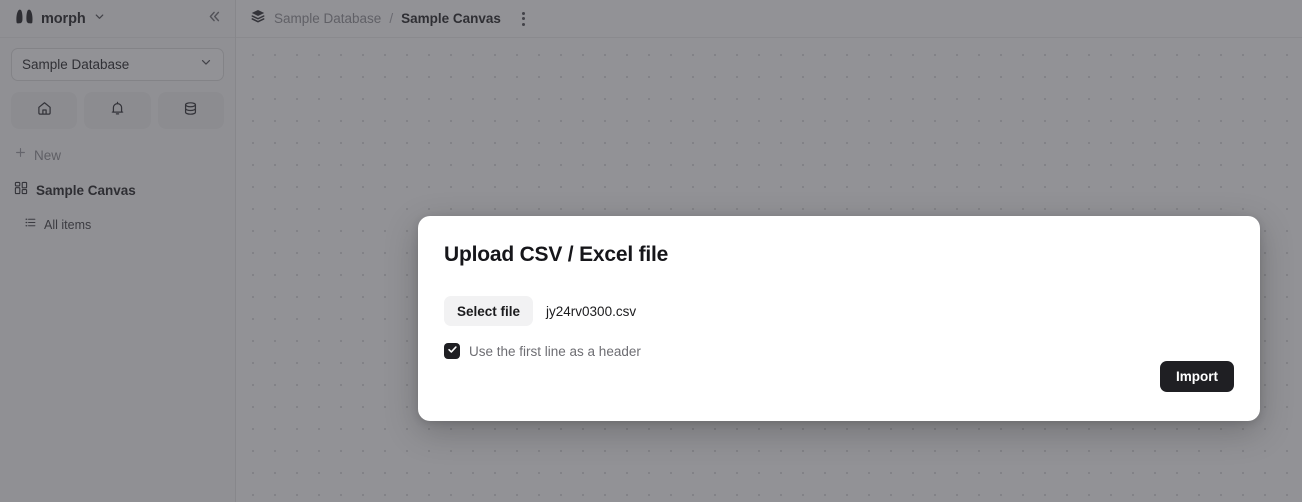 The height and width of the screenshot is (502, 1302). What do you see at coordinates (839, 351) in the screenshot?
I see `header-checkbox-row: Use the first line as a header` at bounding box center [839, 351].